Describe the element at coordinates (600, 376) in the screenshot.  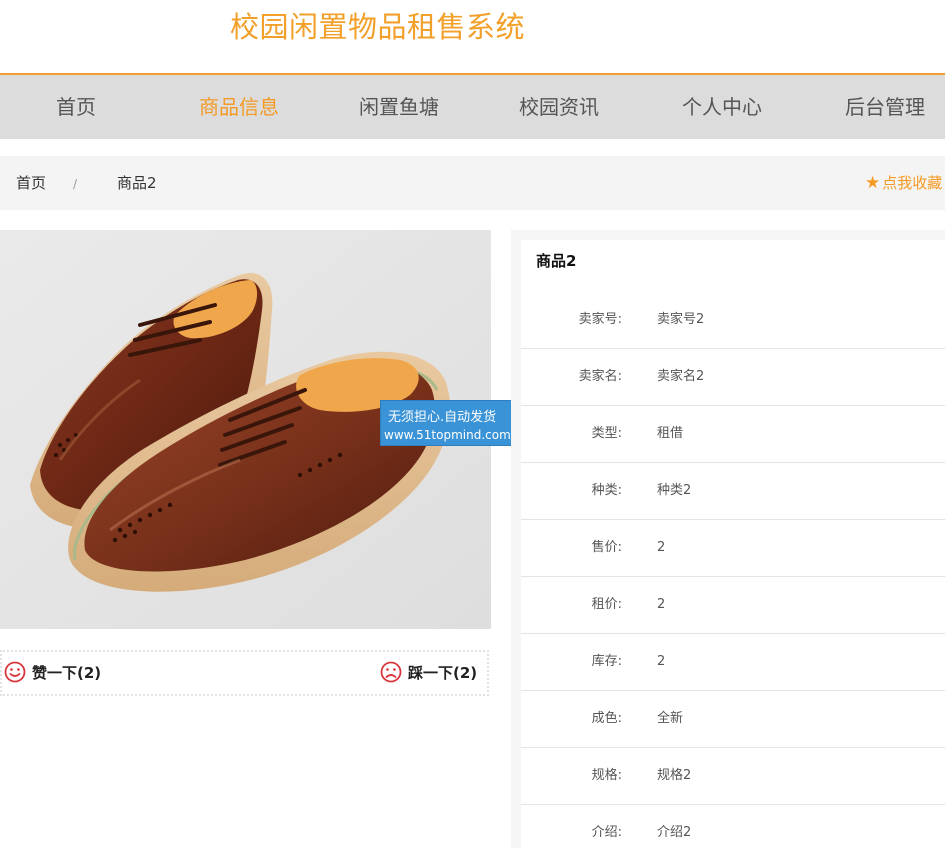
I see `field-label: 卖家名:` at that location.